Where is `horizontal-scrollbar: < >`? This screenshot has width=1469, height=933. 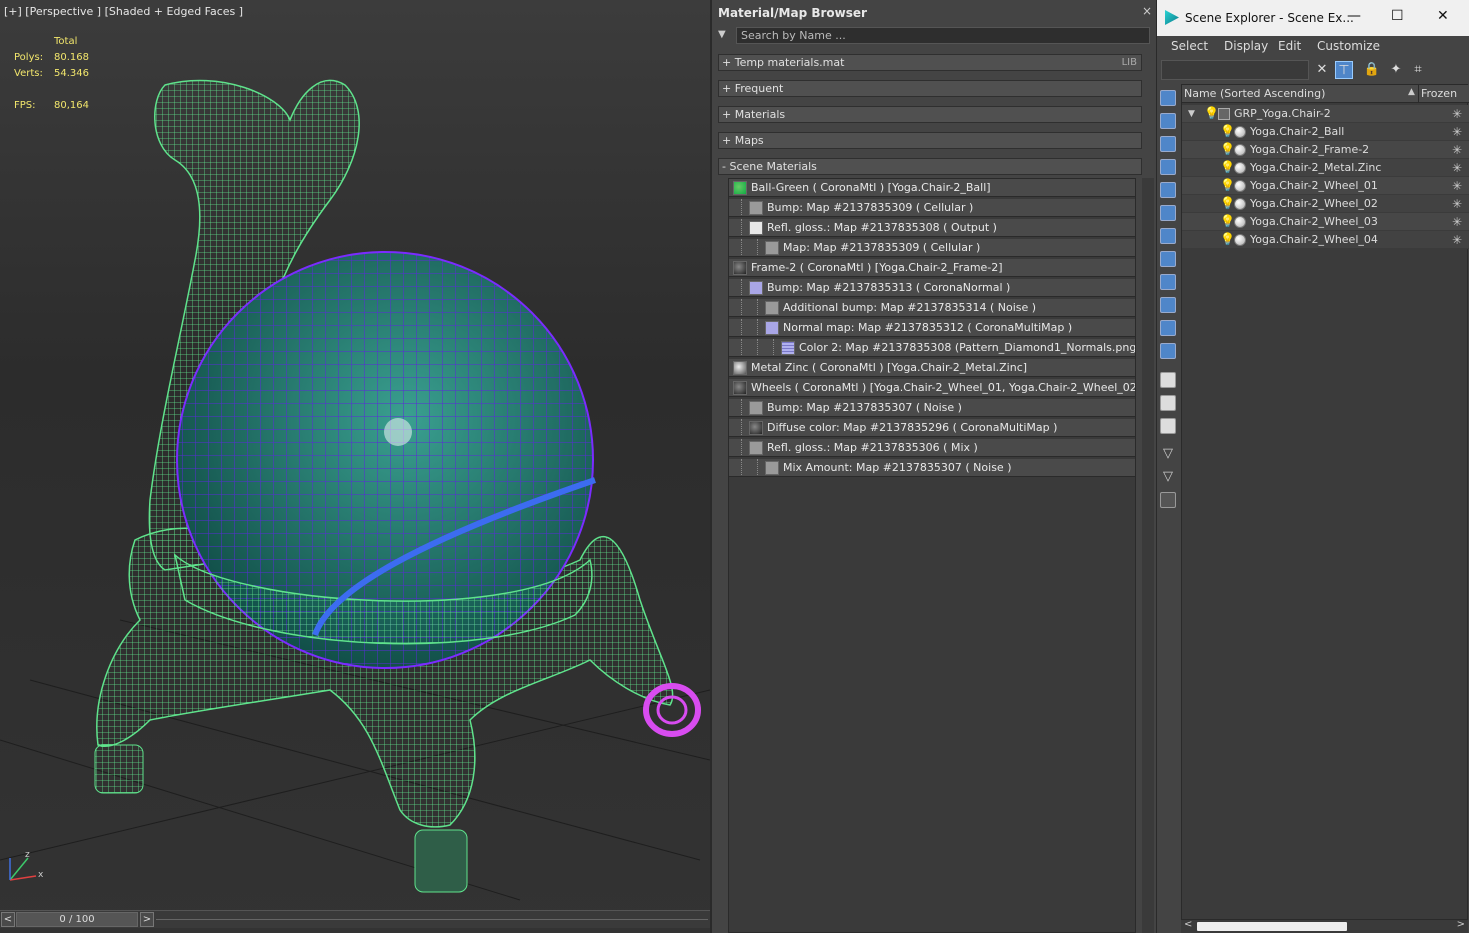
horizontal-scrollbar: < > is located at coordinates (1324, 926).